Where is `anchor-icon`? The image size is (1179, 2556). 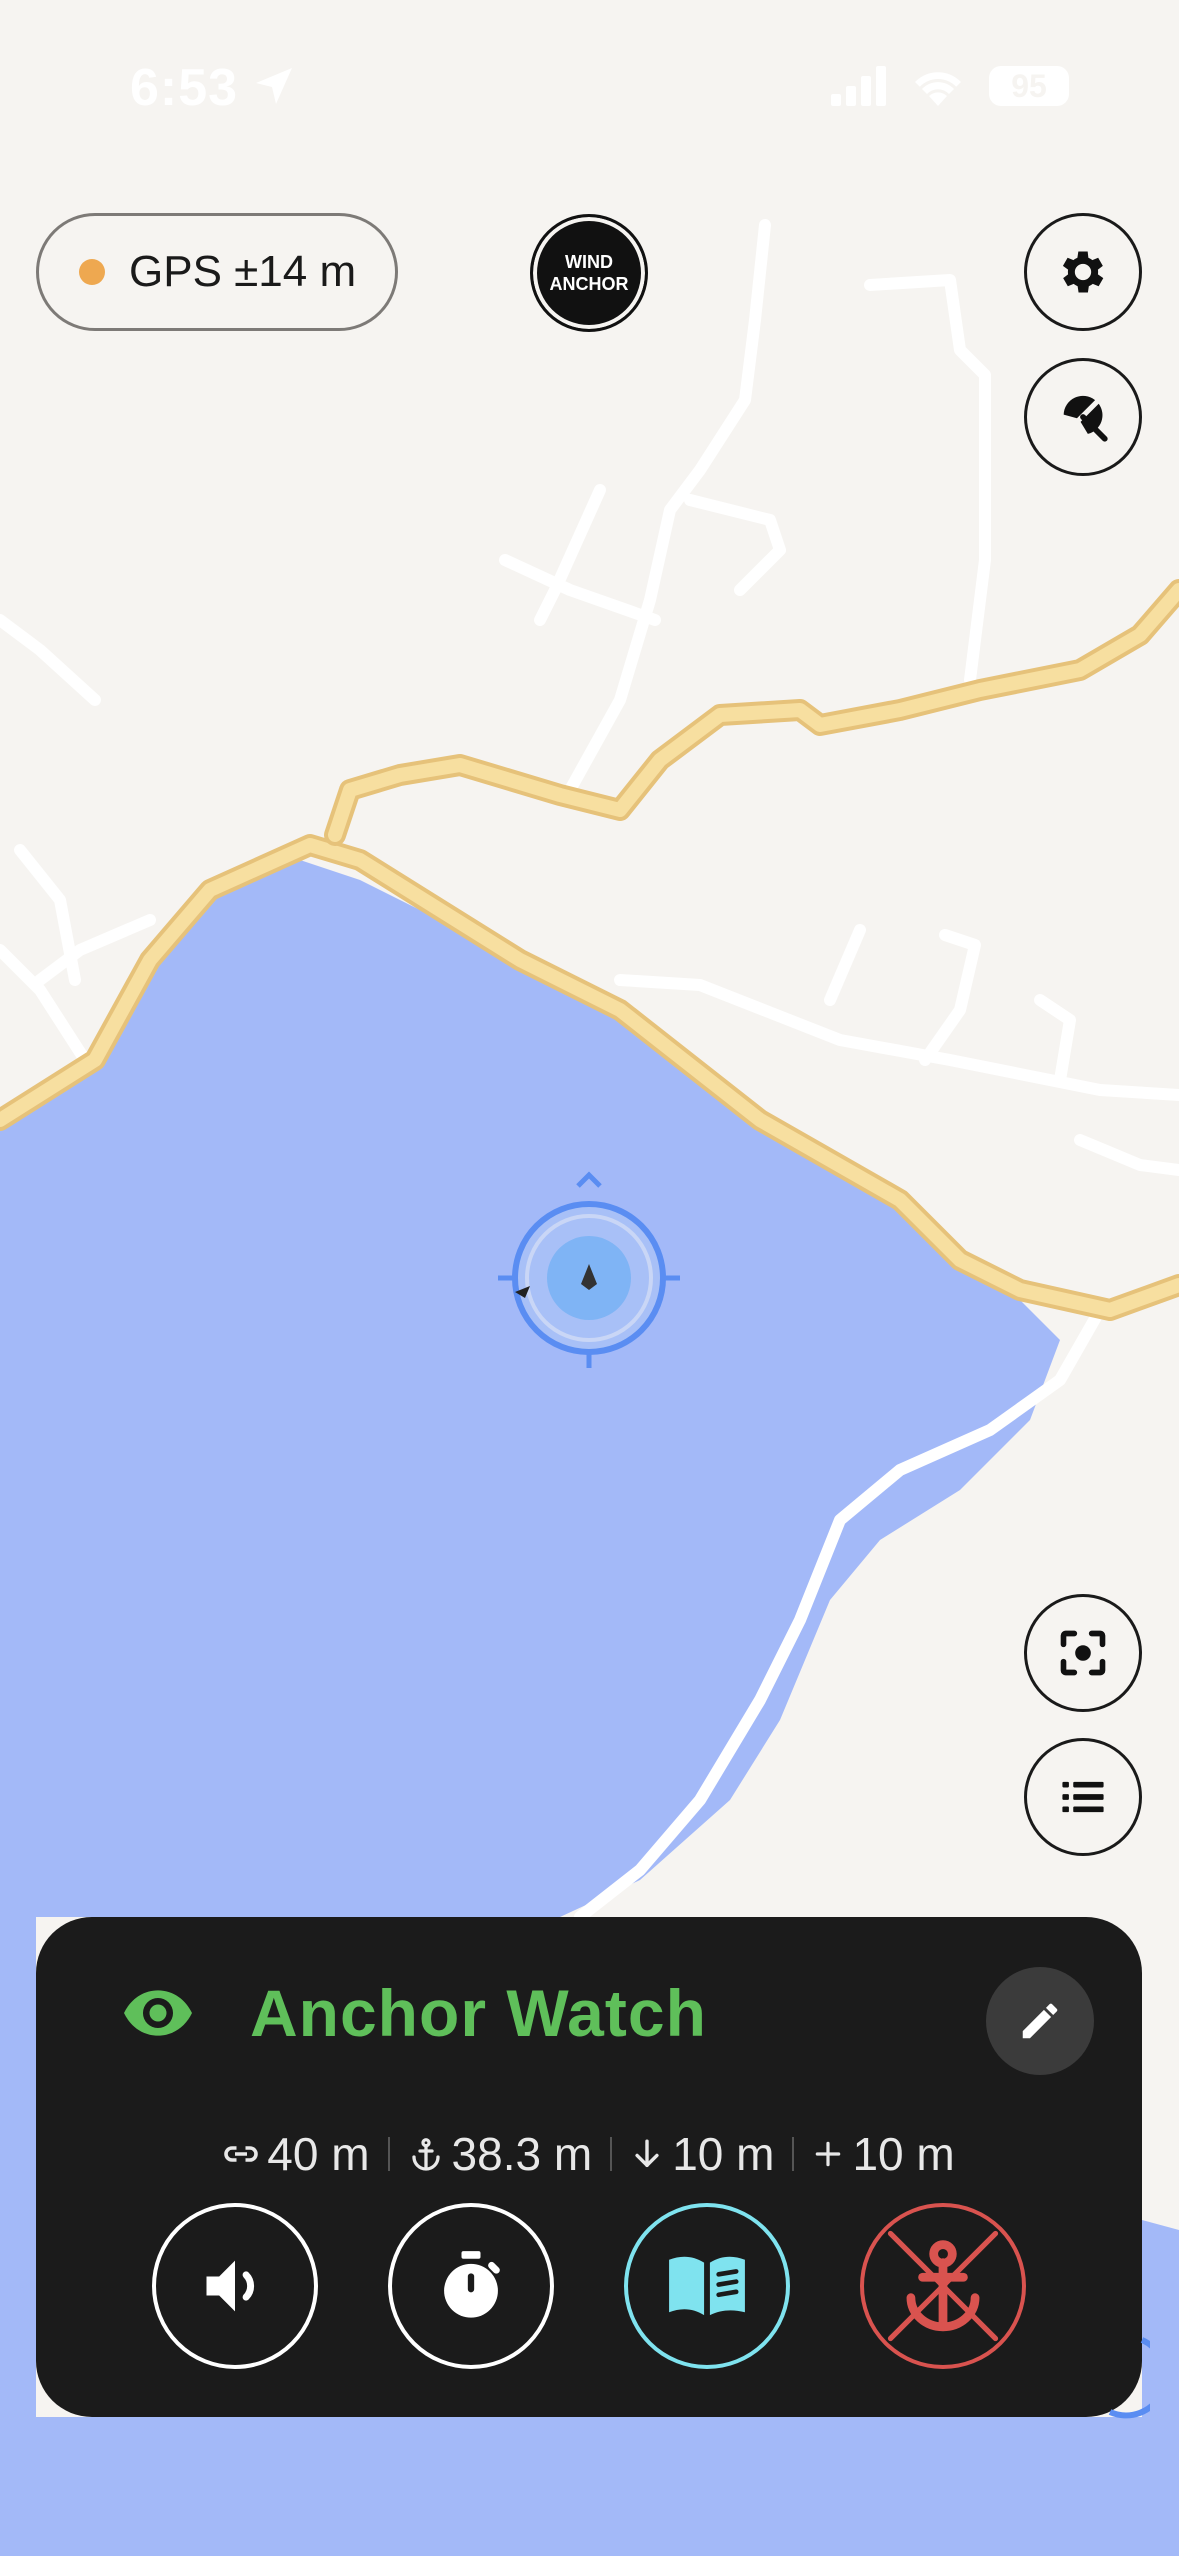
anchor-icon is located at coordinates (425, 2154).